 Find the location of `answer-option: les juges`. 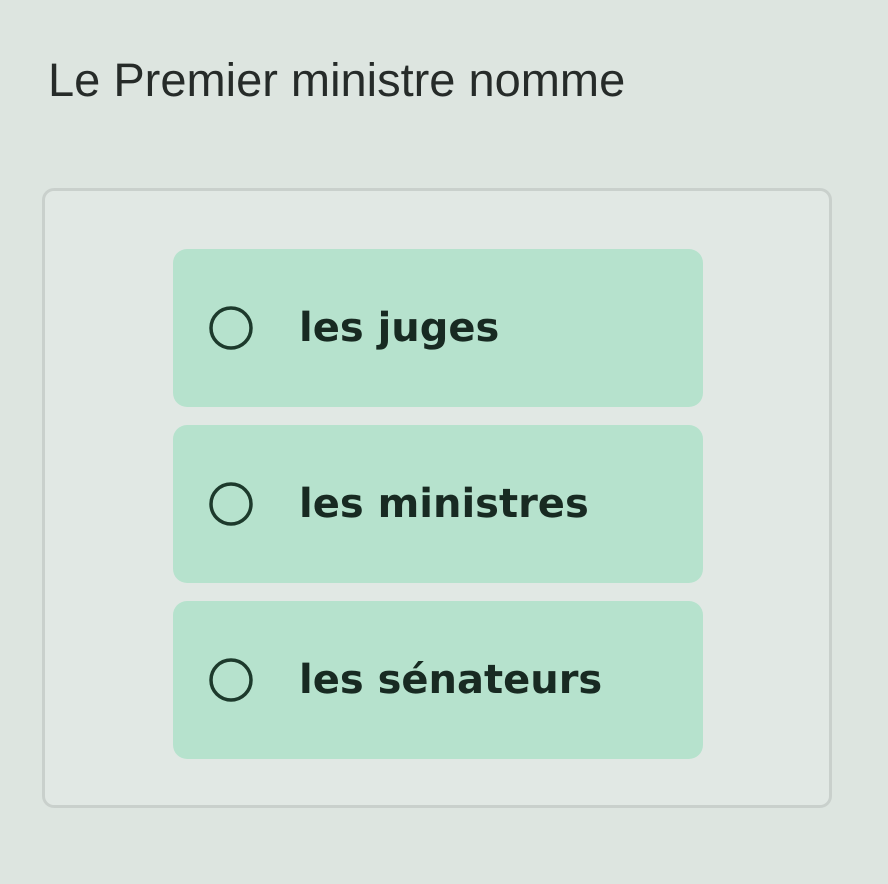

answer-option: les juges is located at coordinates (438, 328).